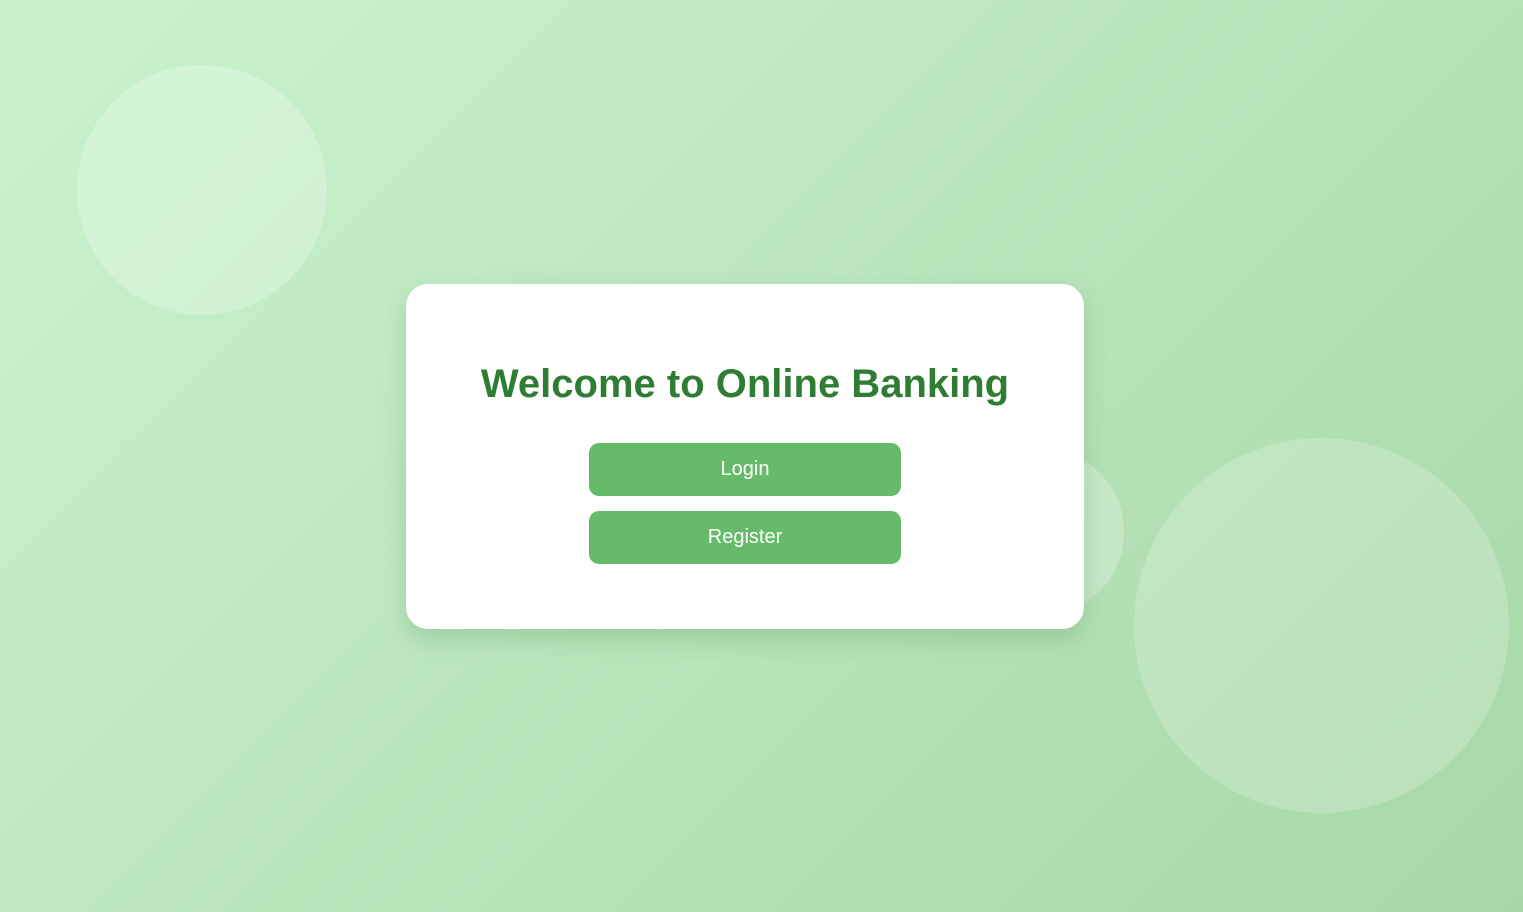 The width and height of the screenshot is (1523, 912). I want to click on page-title: Welcome to Online Banking, so click(745, 384).